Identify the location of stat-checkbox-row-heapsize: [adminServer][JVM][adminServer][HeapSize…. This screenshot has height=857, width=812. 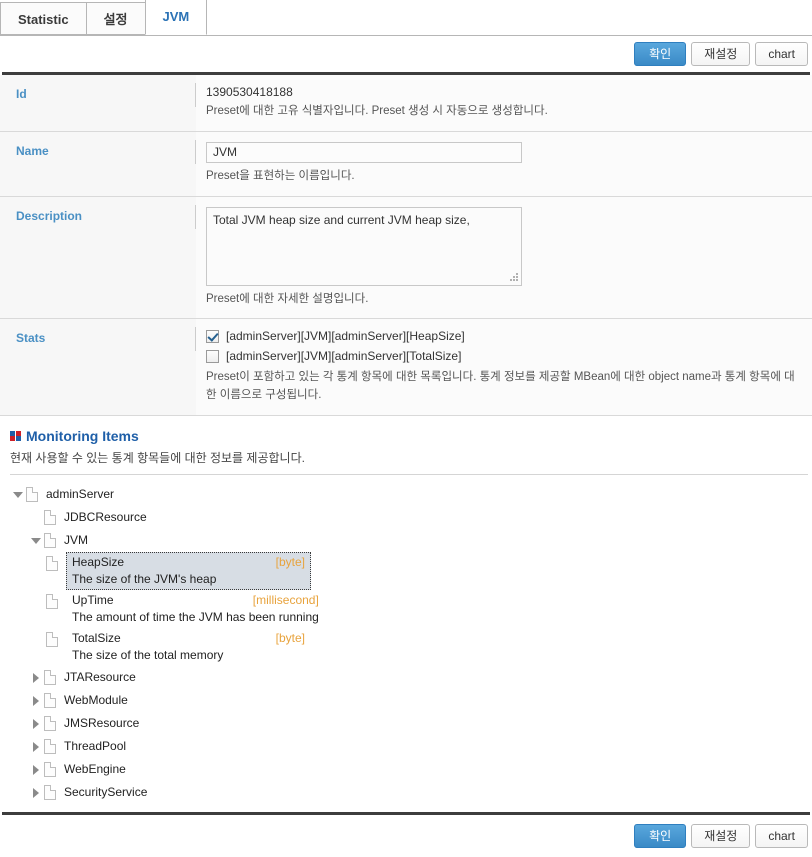
(503, 336).